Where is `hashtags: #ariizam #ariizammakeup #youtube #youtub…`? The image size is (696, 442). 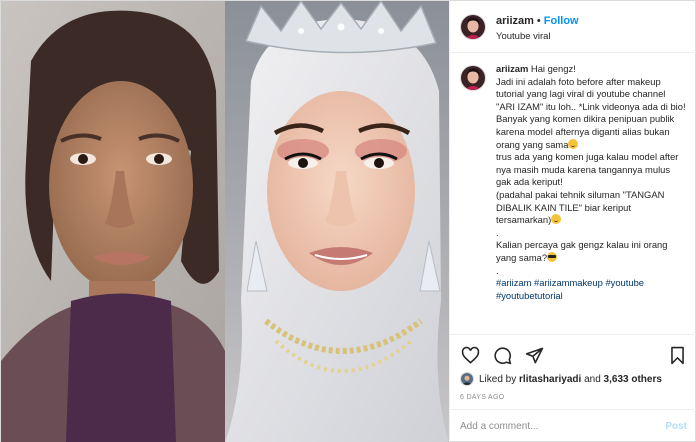
hashtags: #ariizam #ariizammakeup #youtube #youtub… is located at coordinates (591, 289).